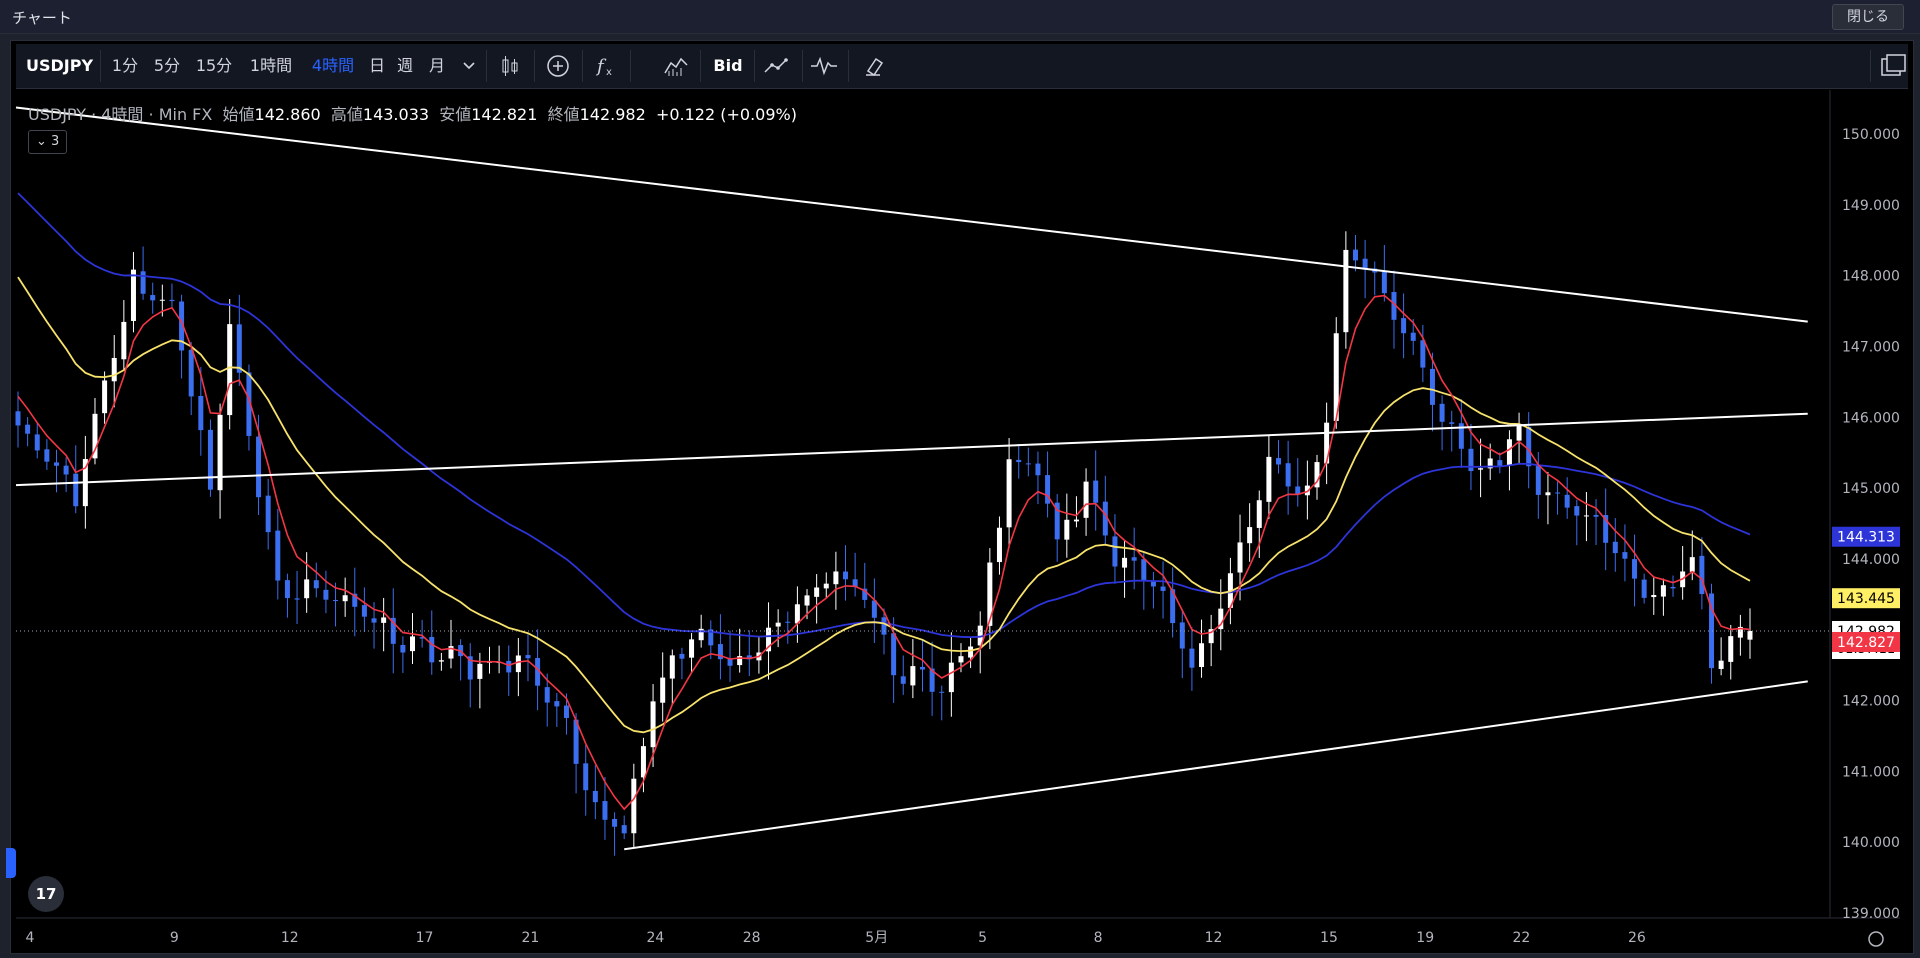  What do you see at coordinates (11, 863) in the screenshot?
I see `drawing-toolbar-toggle` at bounding box center [11, 863].